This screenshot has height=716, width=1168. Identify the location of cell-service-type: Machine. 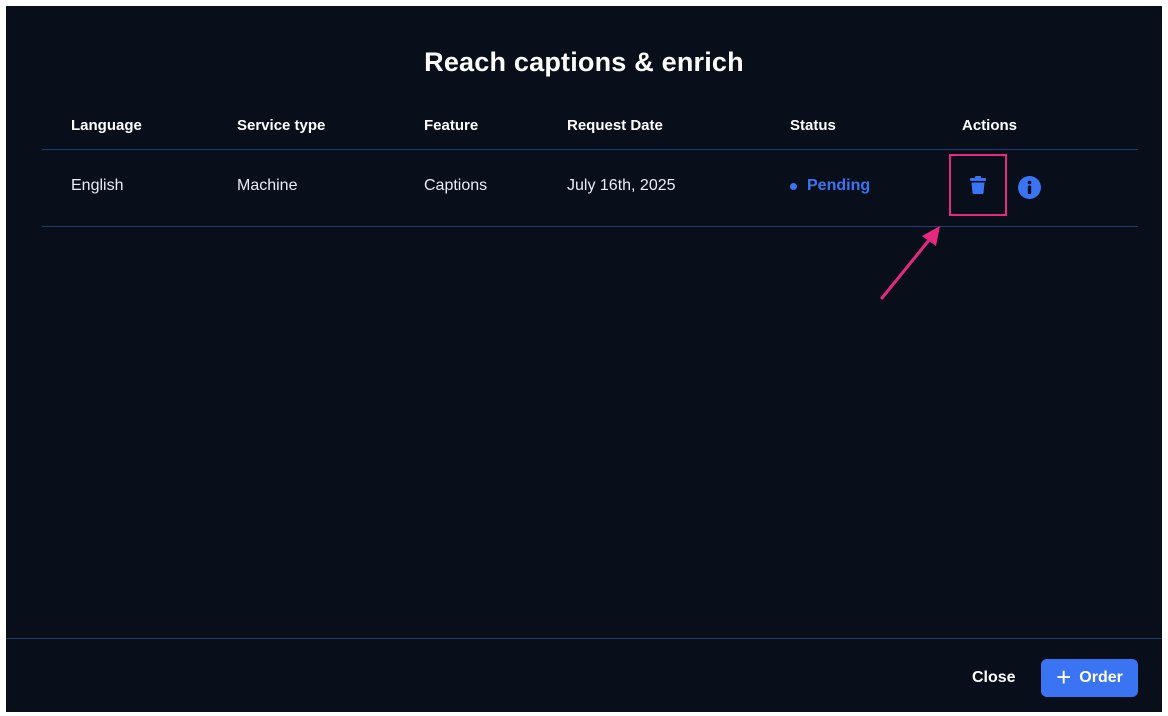
(267, 185).